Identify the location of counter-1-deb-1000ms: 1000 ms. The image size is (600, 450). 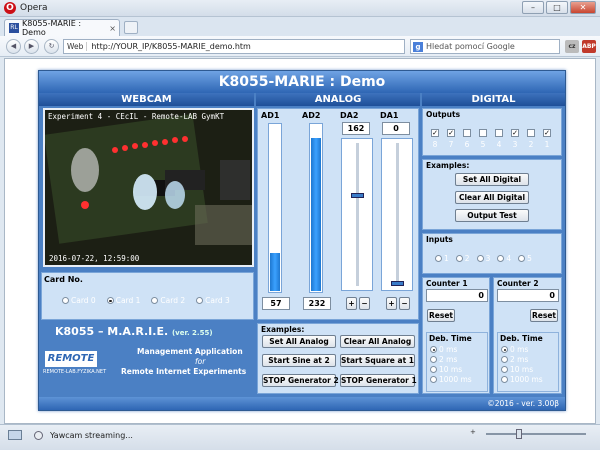
(451, 379).